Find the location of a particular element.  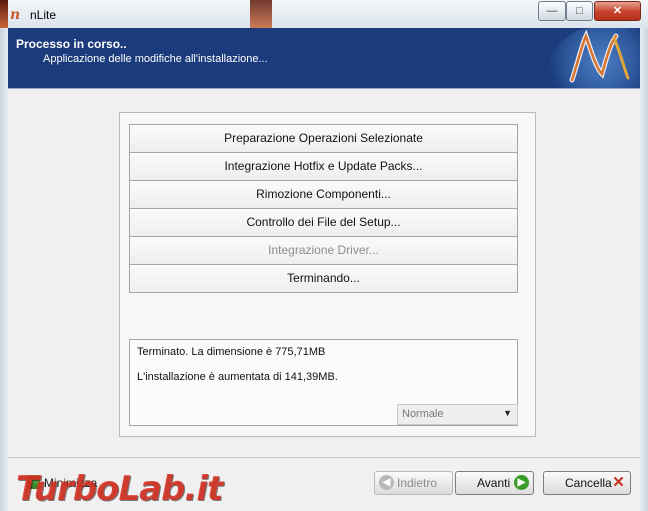

priority-select: Normale ▼ is located at coordinates (457, 414).